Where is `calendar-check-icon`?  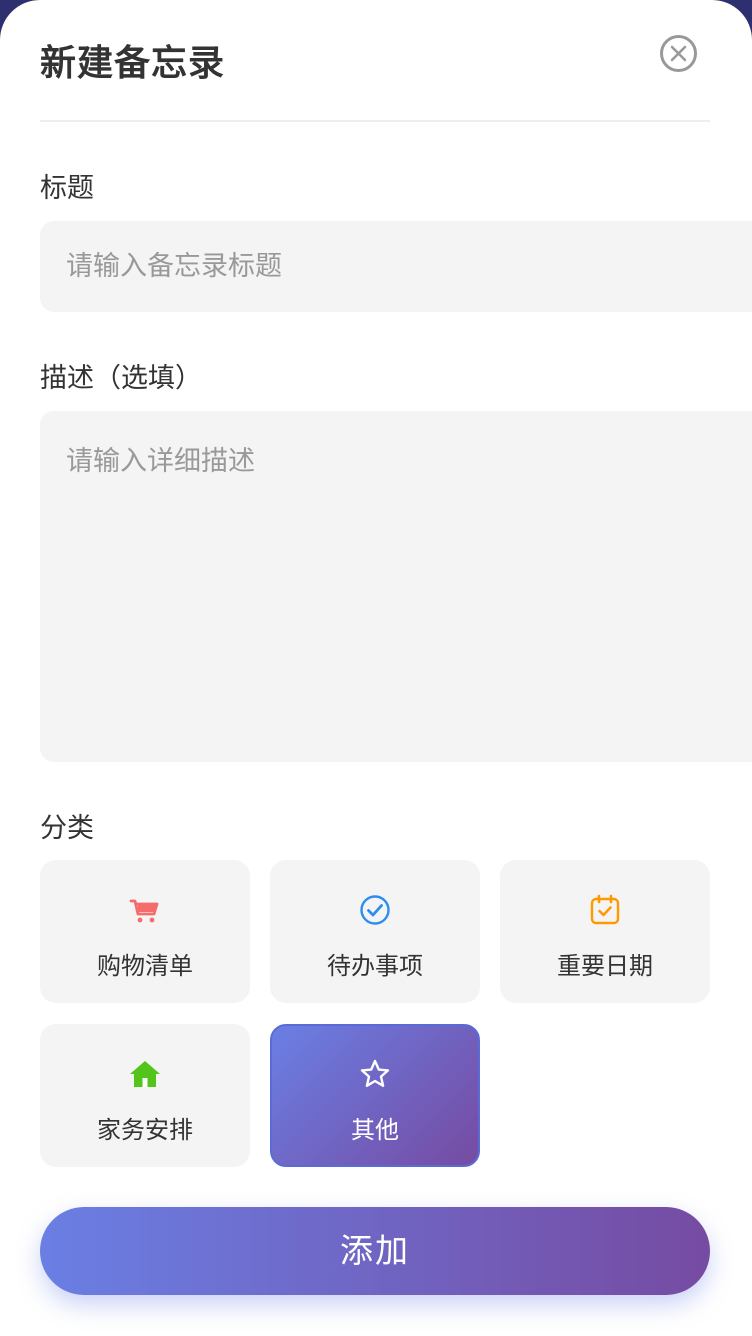
calendar-check-icon is located at coordinates (605, 909).